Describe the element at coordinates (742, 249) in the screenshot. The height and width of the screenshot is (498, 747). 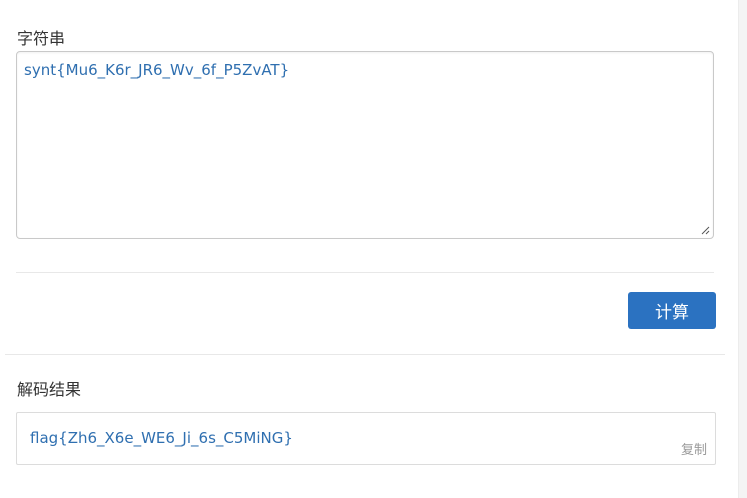
I see `page-edge` at that location.